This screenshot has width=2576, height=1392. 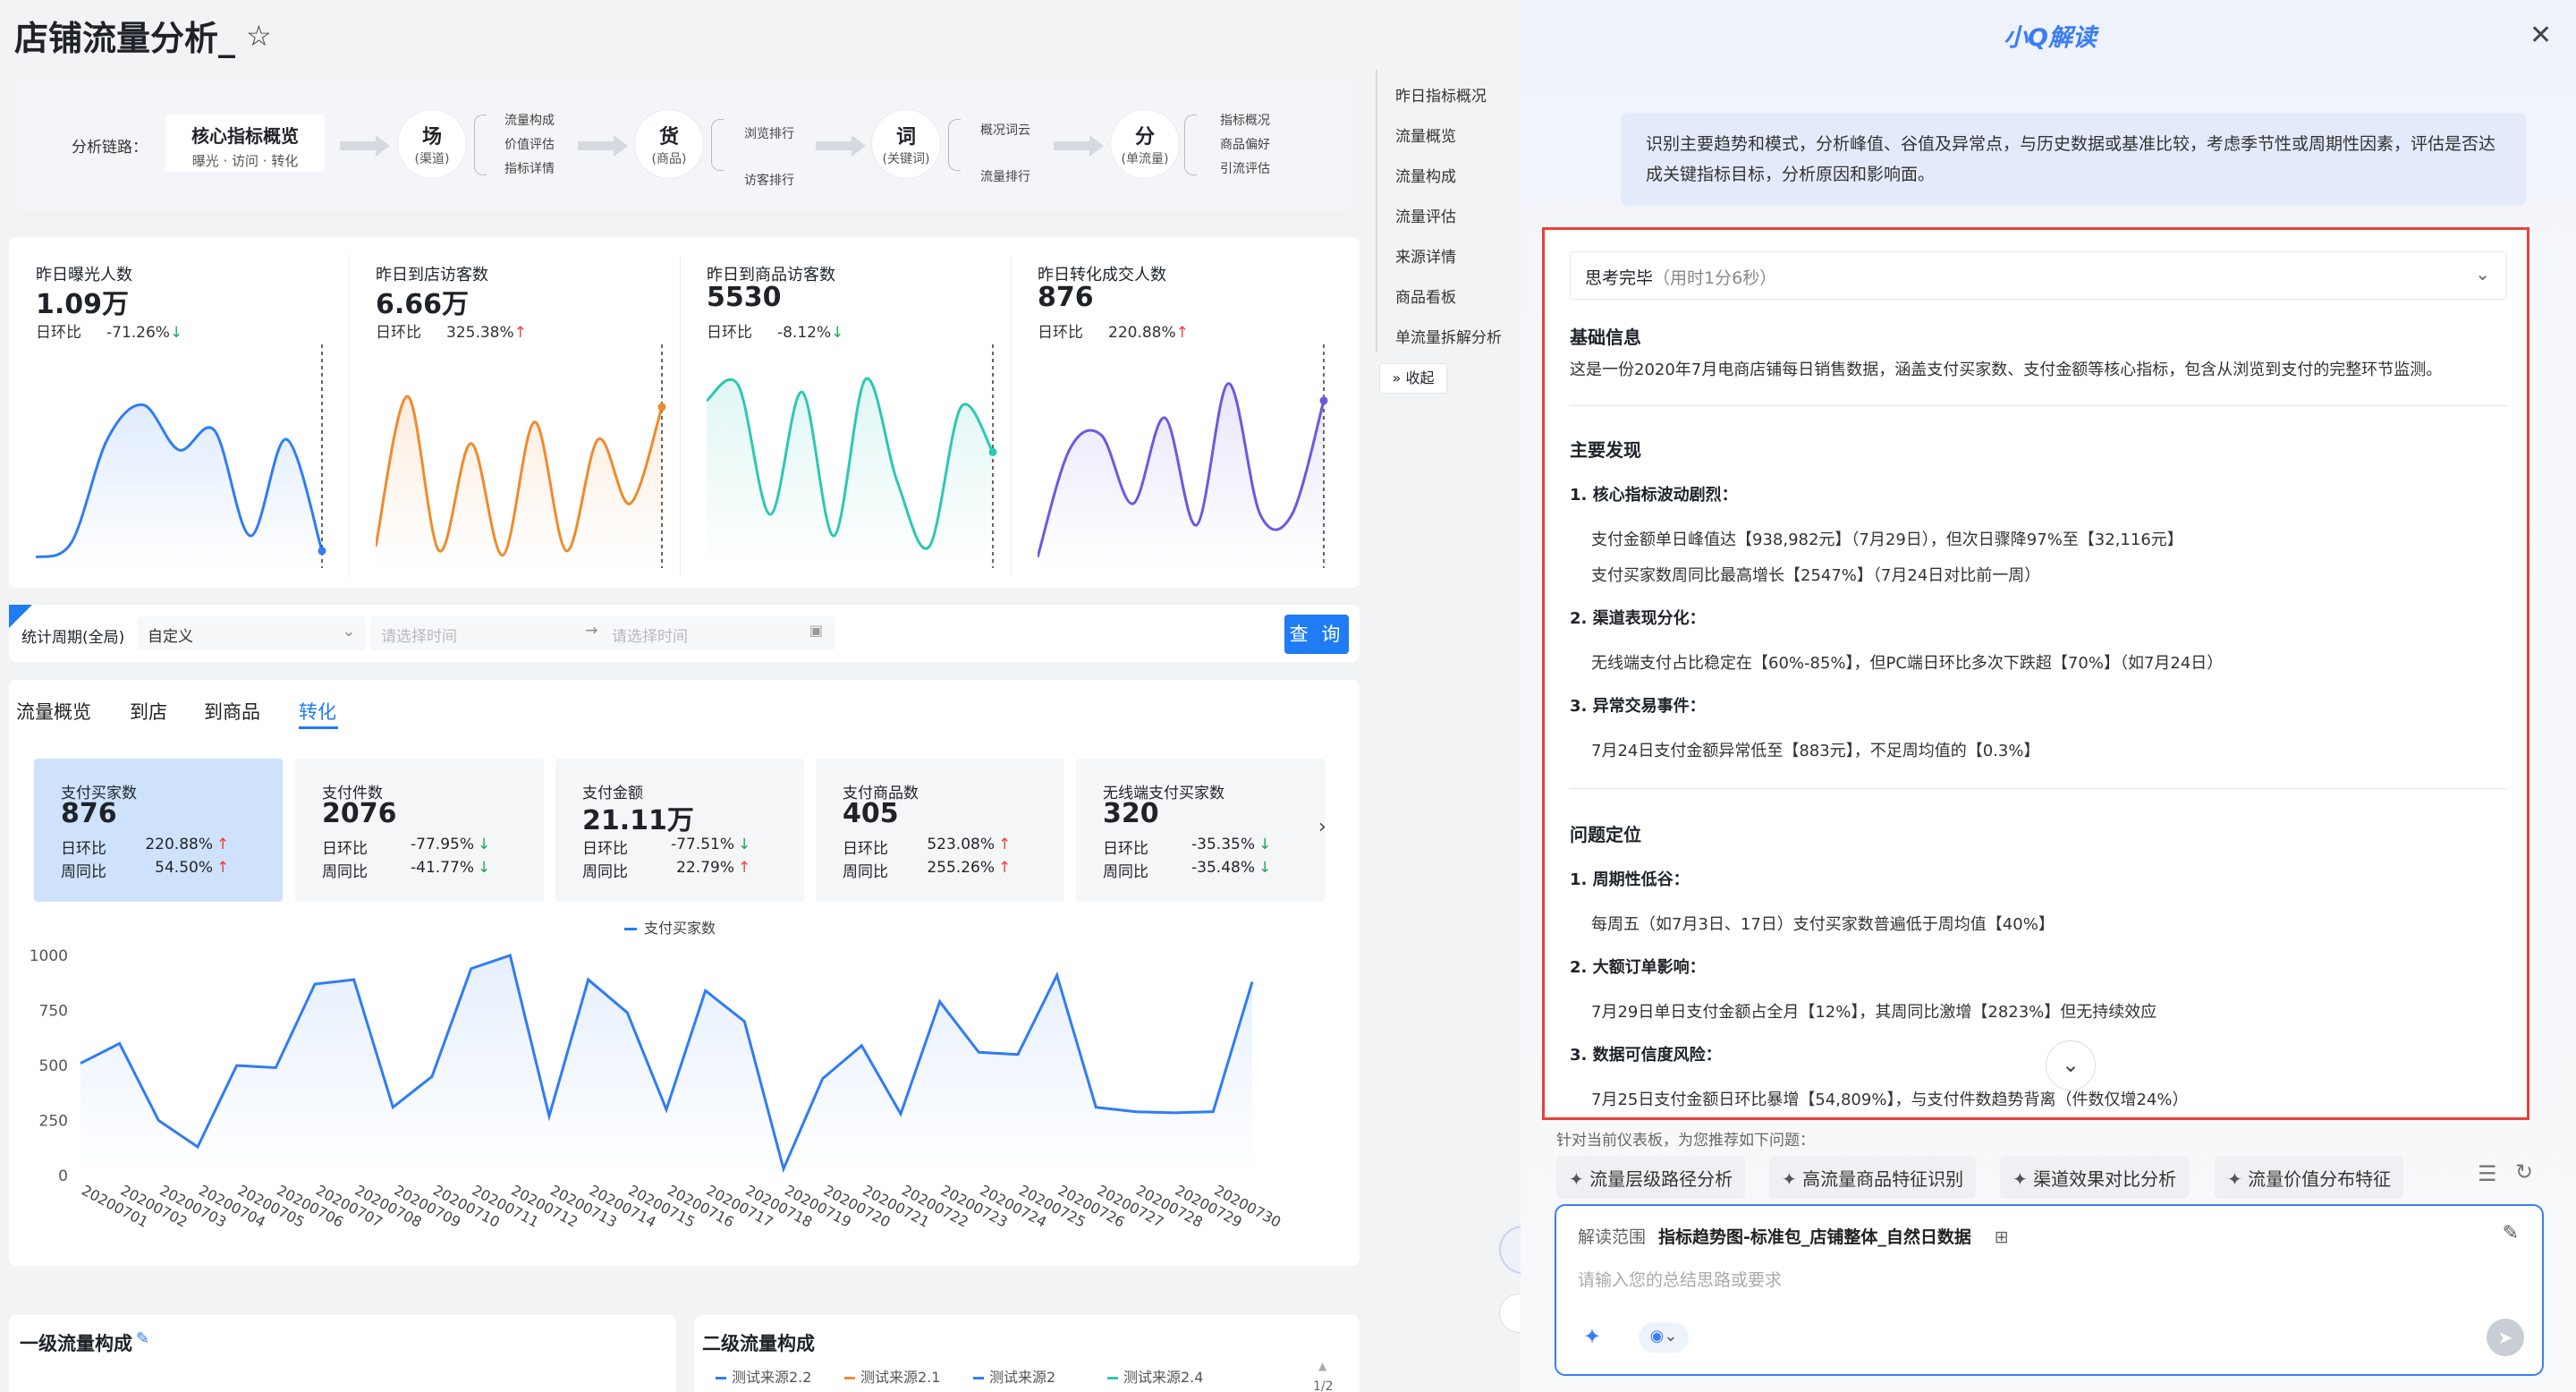 I want to click on suggestion-chip: ✦ 渠道效果对比分析, so click(x=2095, y=1177).